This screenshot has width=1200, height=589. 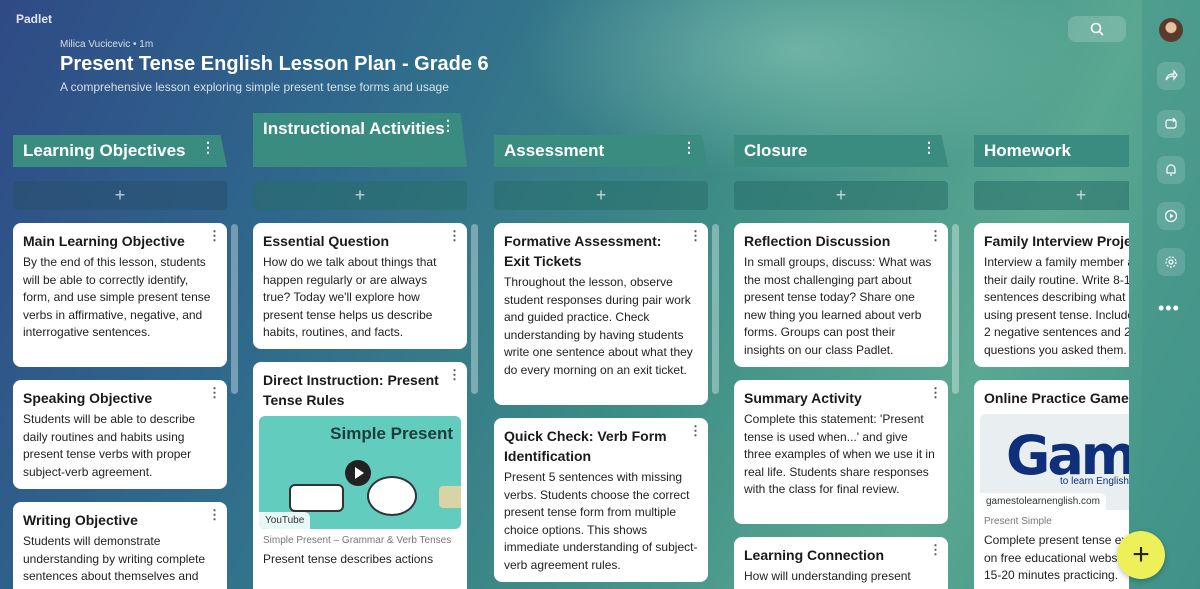 What do you see at coordinates (1018, 521) in the screenshot?
I see `attachment-caption: Present Simple` at bounding box center [1018, 521].